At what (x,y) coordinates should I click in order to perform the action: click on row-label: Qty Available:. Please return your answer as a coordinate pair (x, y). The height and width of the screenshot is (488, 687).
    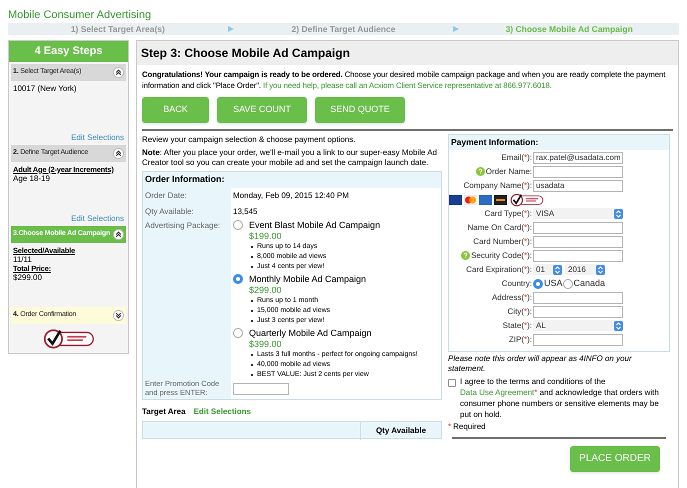
    Looking at the image, I should click on (187, 212).